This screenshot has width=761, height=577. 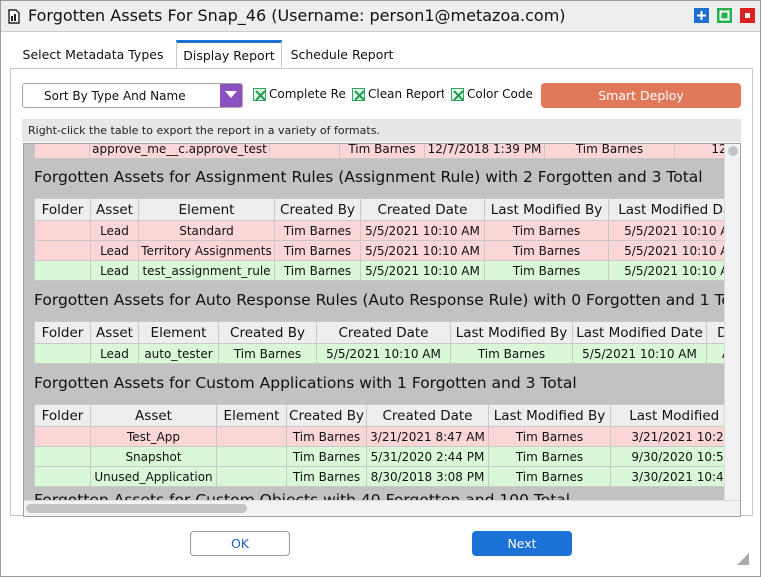 I want to click on tab-schedule-report: Schedule Report, so click(x=342, y=54).